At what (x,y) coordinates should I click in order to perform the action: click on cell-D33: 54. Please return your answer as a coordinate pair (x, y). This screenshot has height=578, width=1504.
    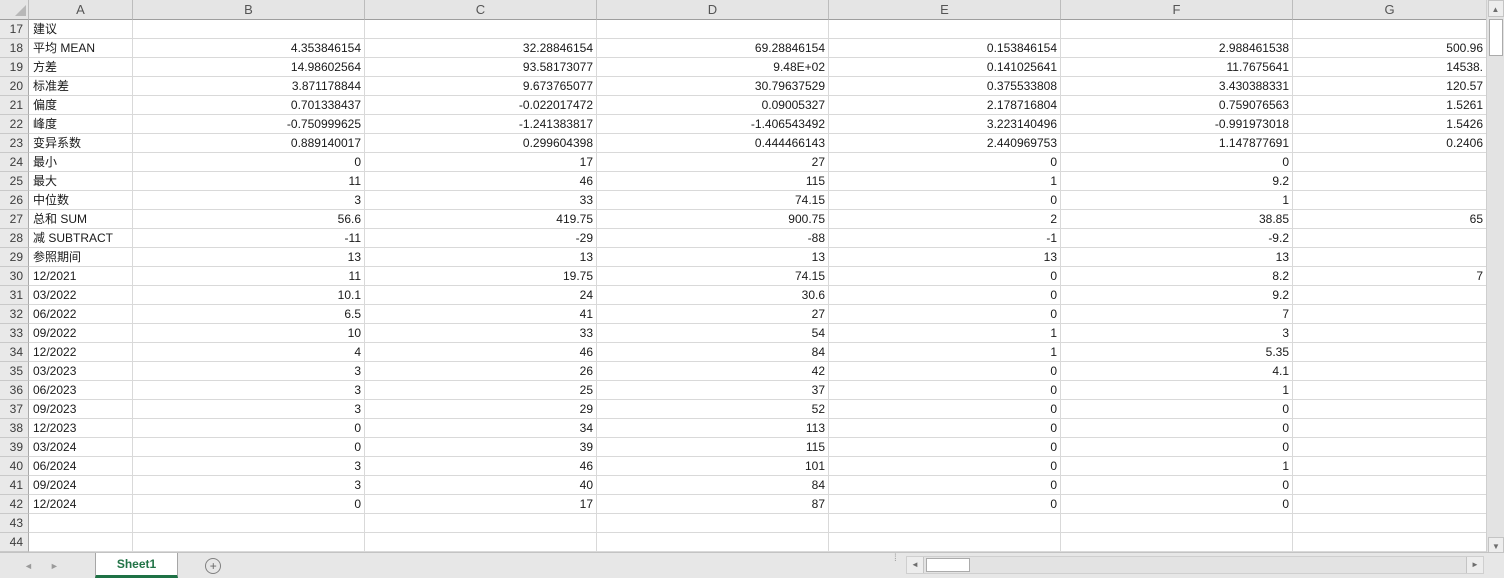
    Looking at the image, I should click on (713, 333).